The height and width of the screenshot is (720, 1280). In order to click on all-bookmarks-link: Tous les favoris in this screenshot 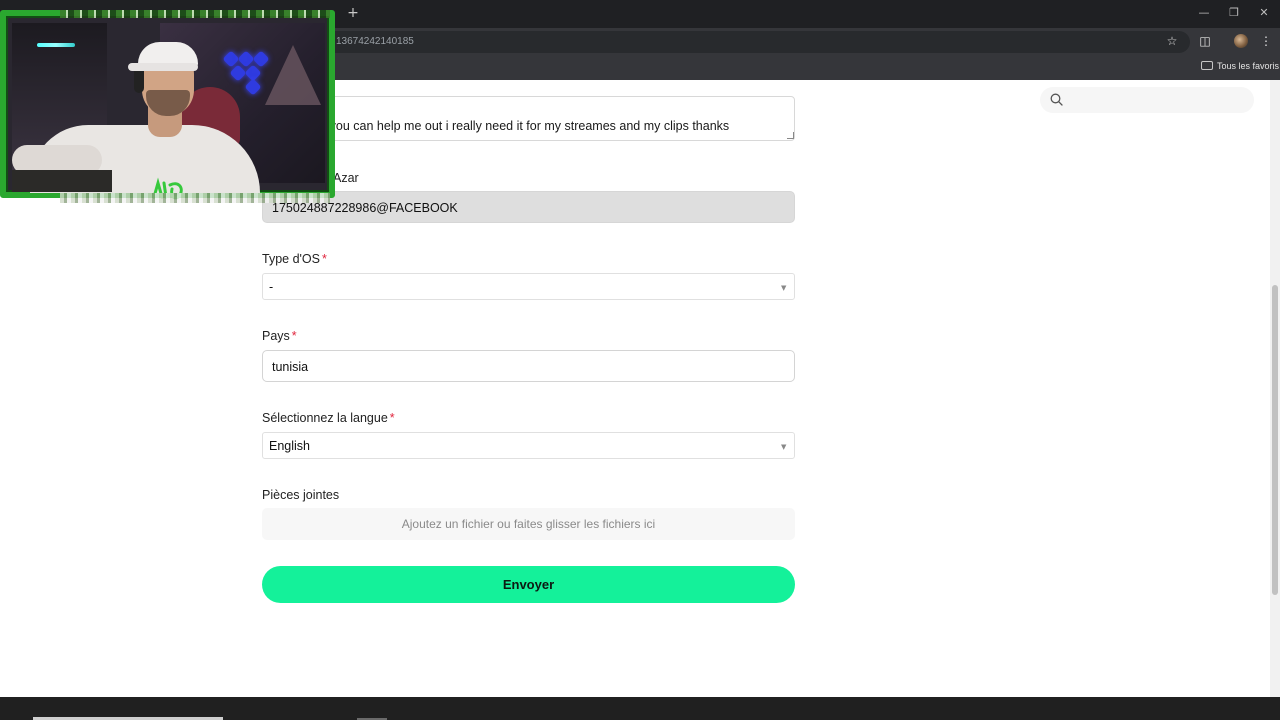, I will do `click(1248, 66)`.